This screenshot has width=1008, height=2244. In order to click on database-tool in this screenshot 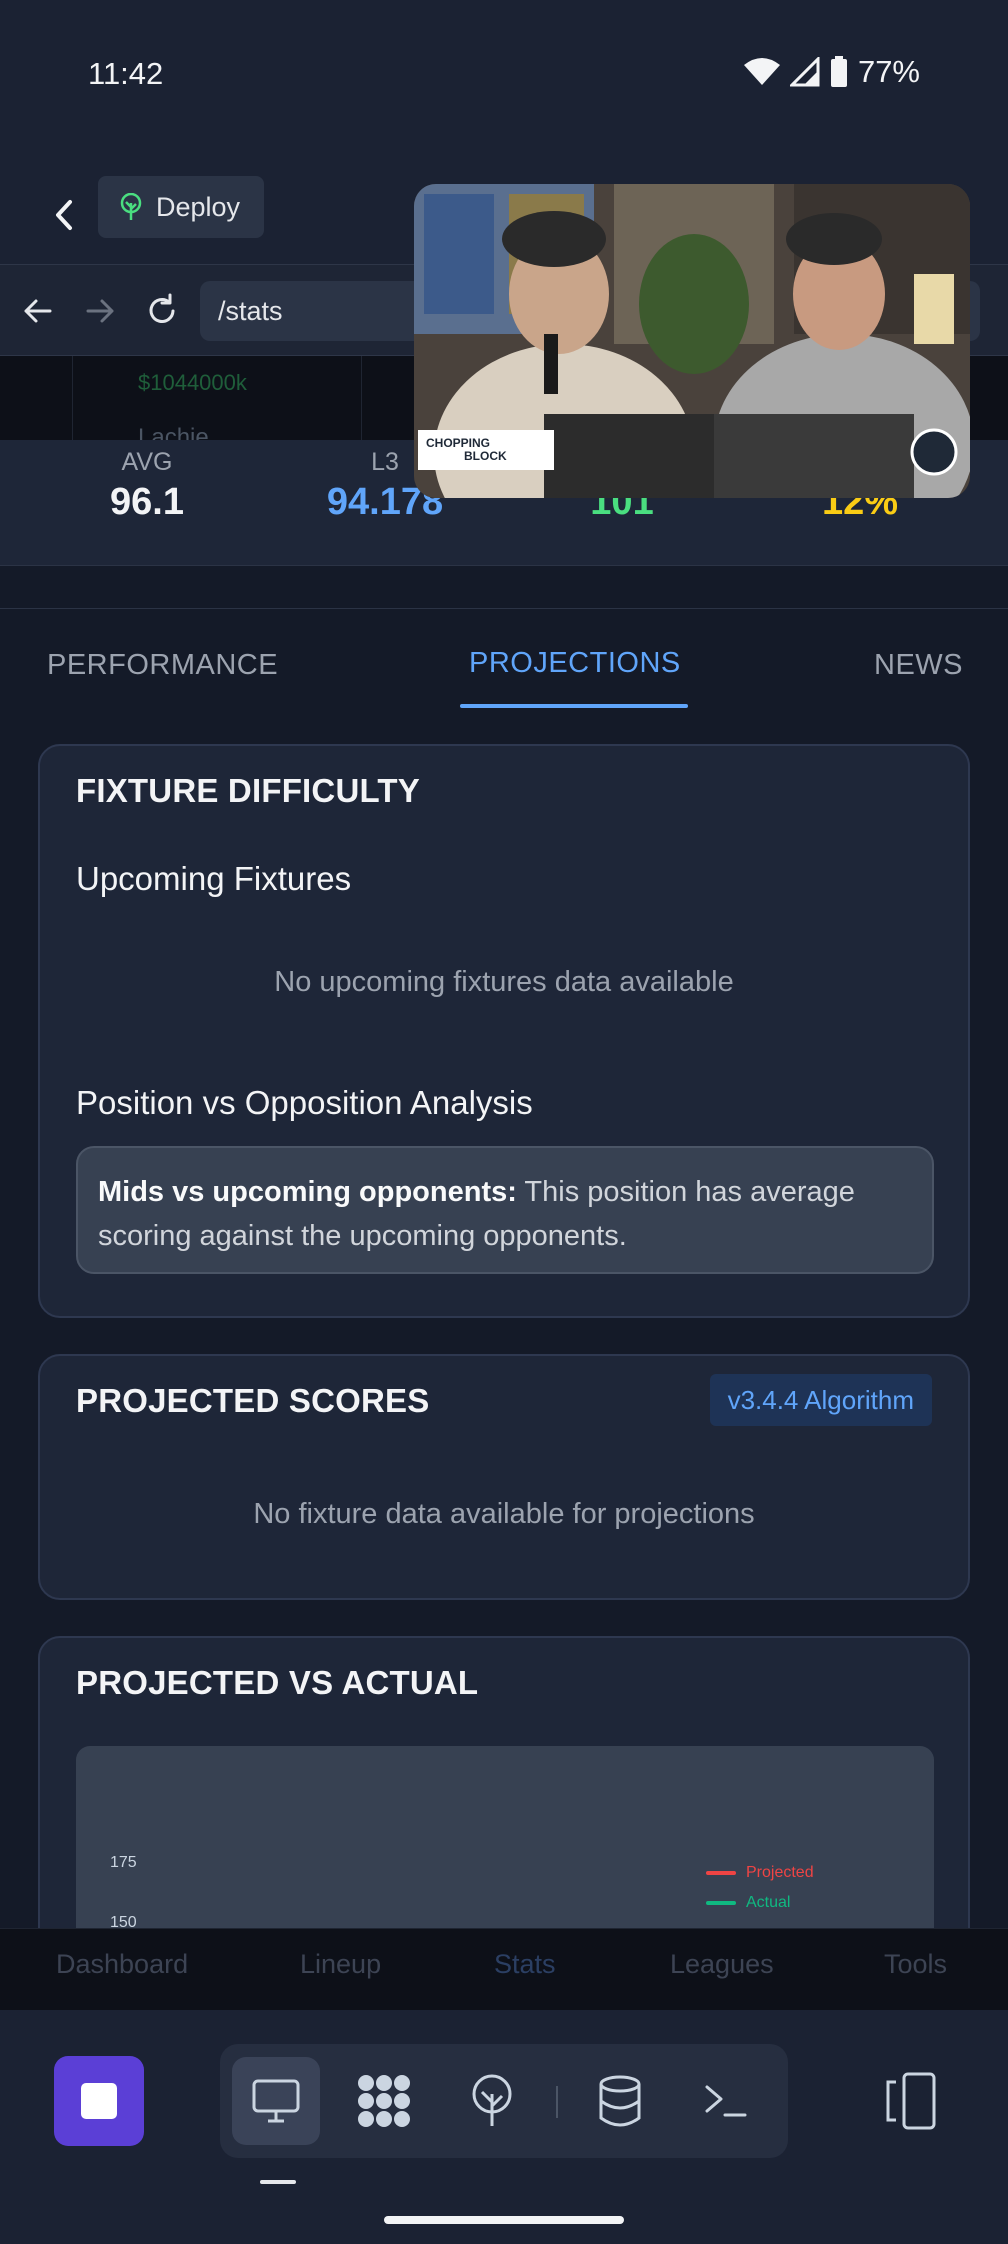, I will do `click(620, 2101)`.